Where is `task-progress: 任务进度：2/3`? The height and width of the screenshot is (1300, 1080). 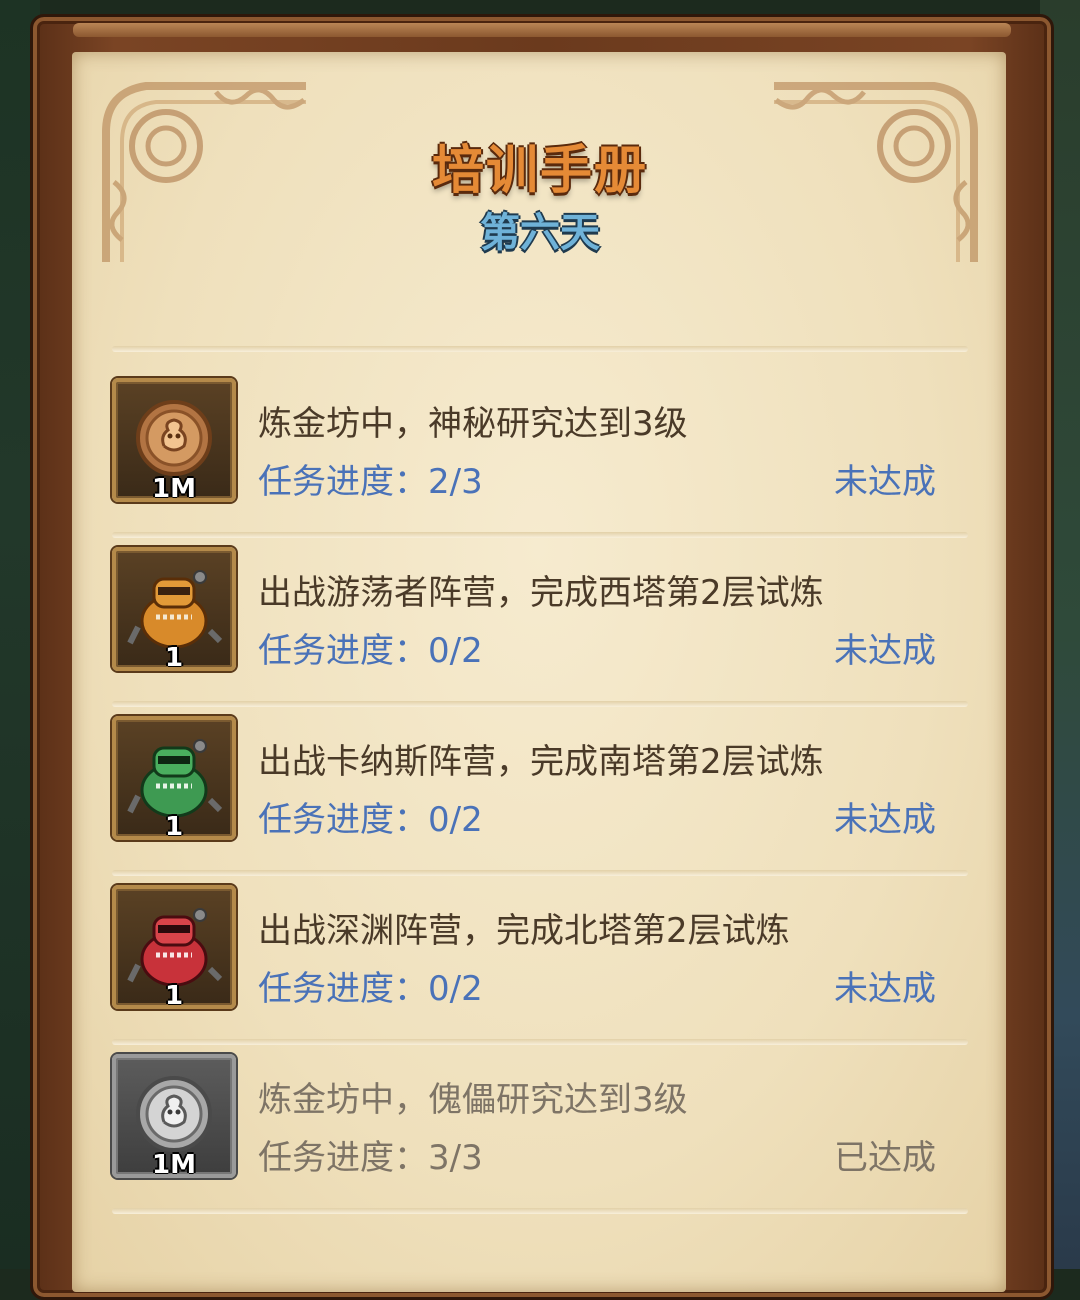 task-progress: 任务进度：2/3 is located at coordinates (370, 478).